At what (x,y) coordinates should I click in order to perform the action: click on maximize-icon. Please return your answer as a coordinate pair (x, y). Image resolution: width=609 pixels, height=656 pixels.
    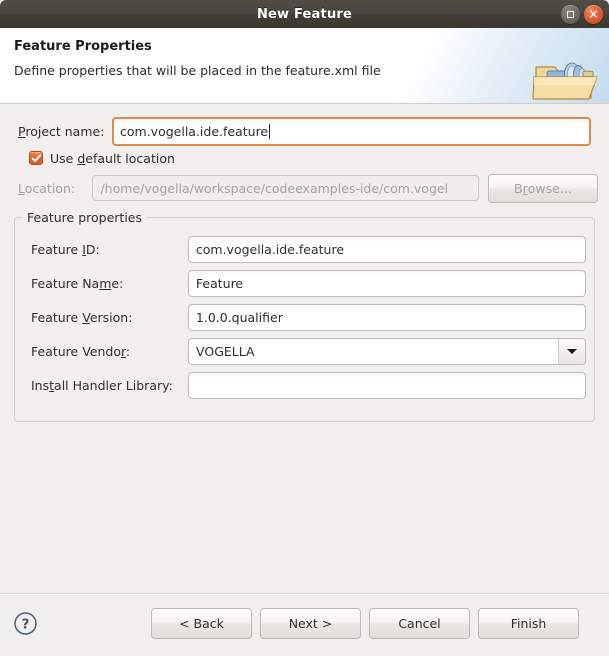
    Looking at the image, I should click on (570, 14).